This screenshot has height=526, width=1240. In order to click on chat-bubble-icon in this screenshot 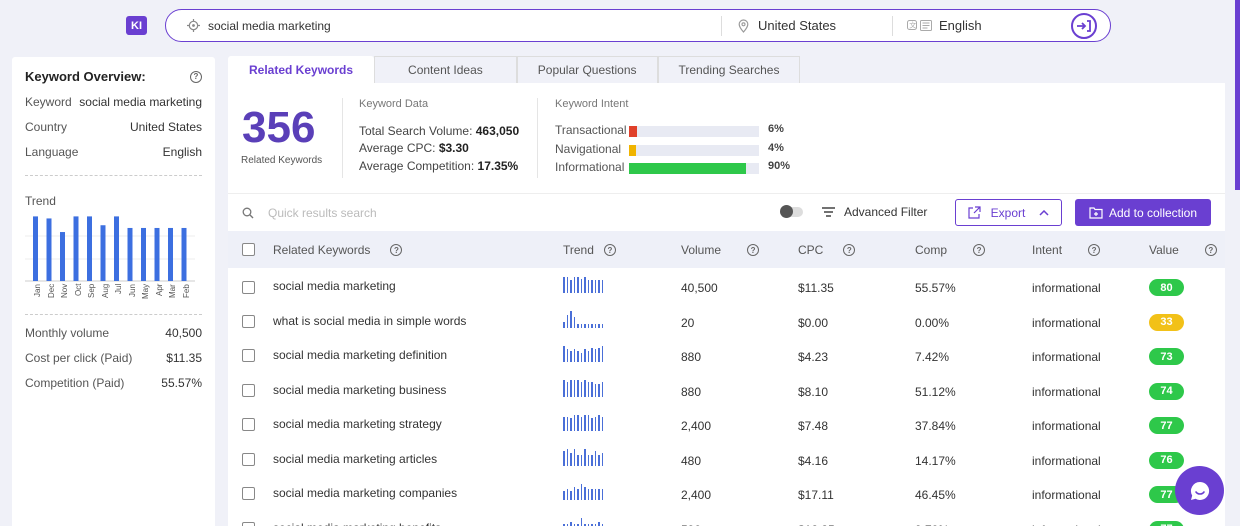, I will do `click(1199, 490)`.